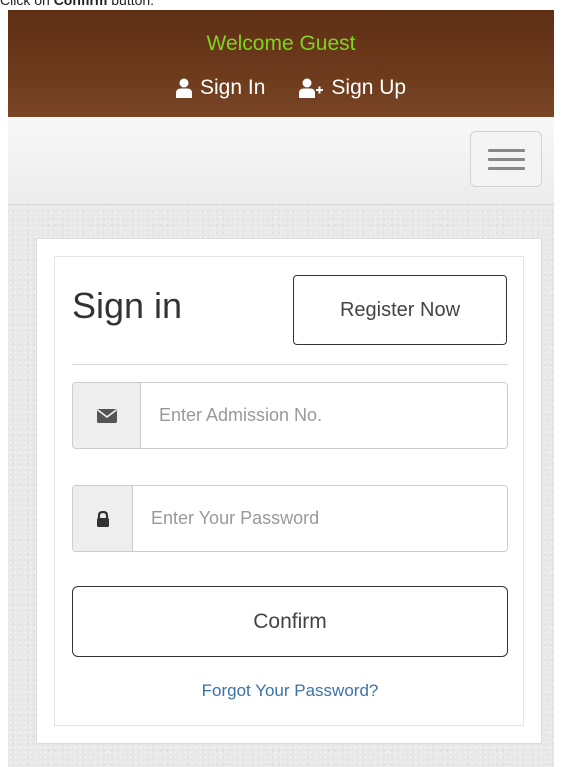 This screenshot has width=562, height=767. I want to click on menu-toggle-button, so click(506, 159).